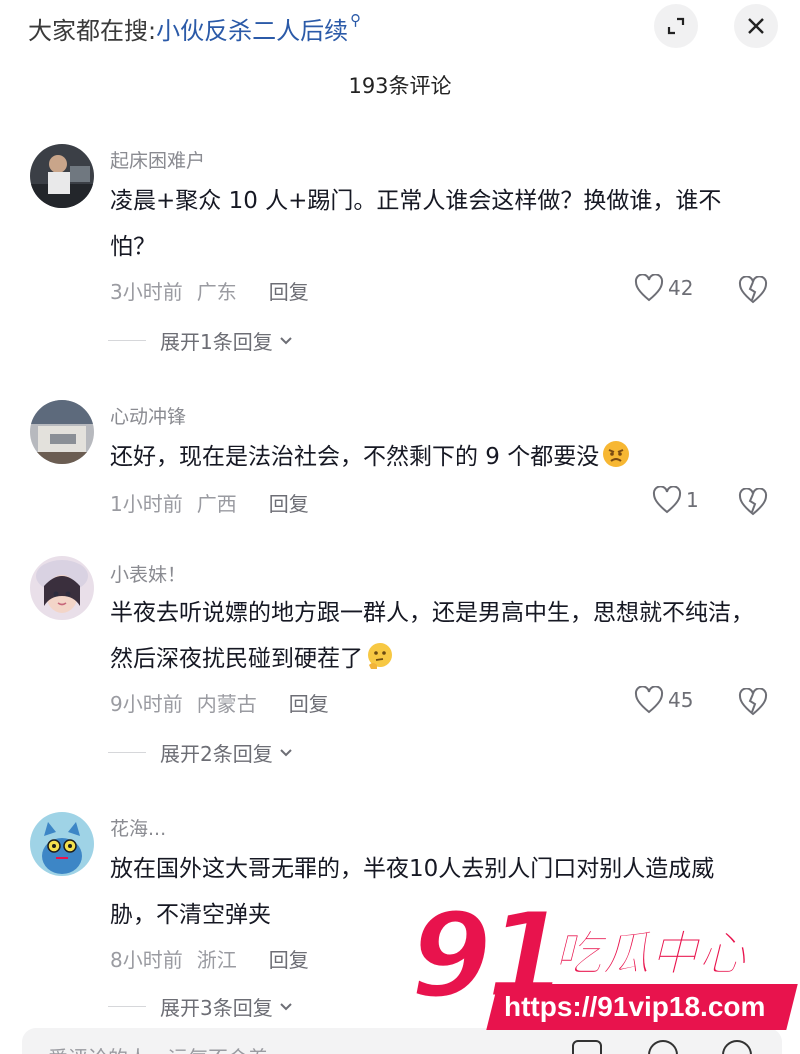 The height and width of the screenshot is (1054, 800). I want to click on expand-button, so click(676, 26).